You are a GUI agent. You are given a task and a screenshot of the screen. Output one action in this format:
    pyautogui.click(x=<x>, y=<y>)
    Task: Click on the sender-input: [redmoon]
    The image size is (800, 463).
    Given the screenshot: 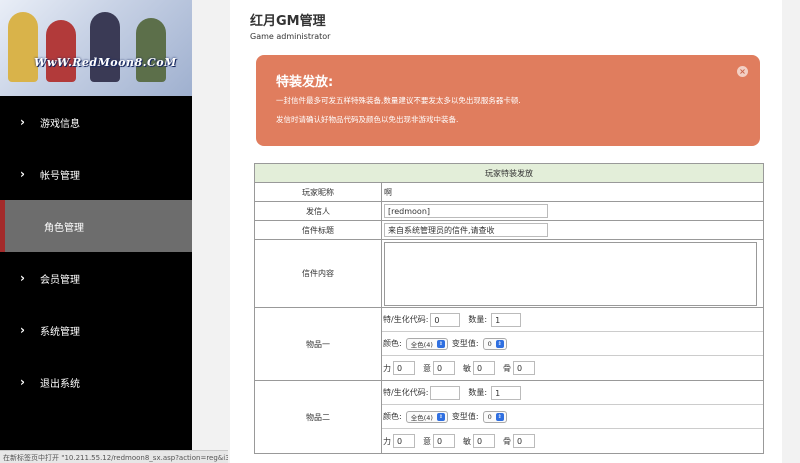 What is the action you would take?
    pyautogui.click(x=466, y=211)
    